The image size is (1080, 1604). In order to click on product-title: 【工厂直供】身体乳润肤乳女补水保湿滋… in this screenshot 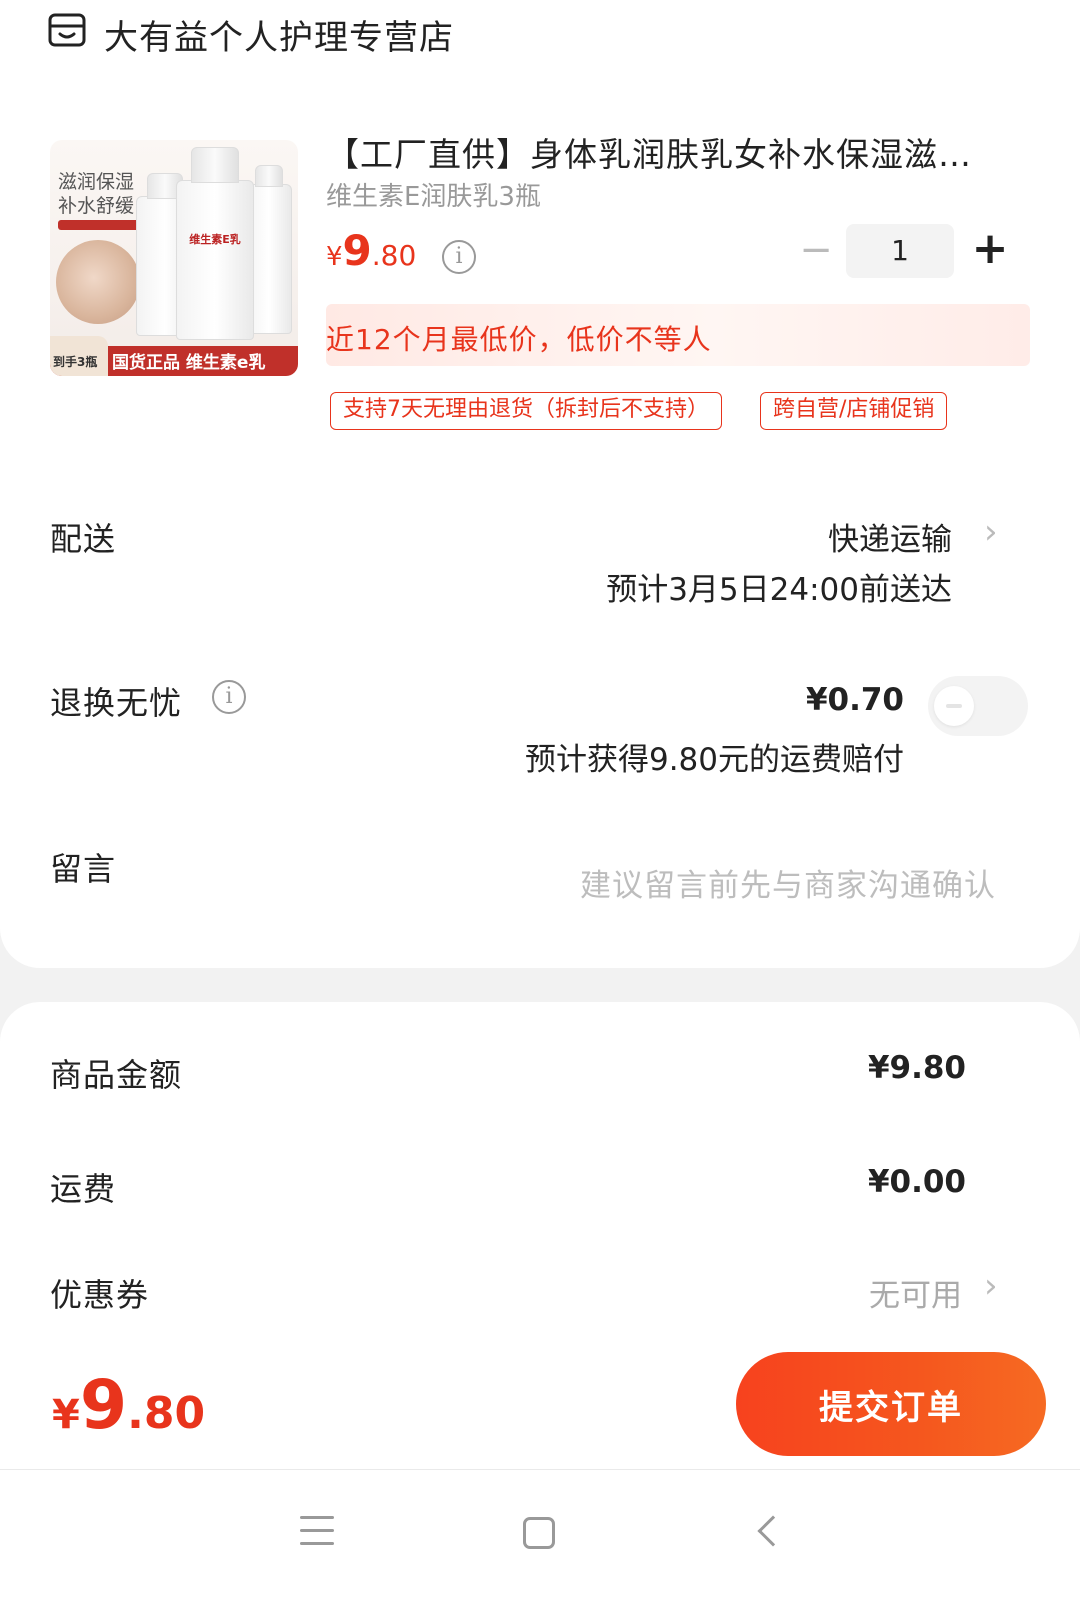, I will do `click(671, 152)`.